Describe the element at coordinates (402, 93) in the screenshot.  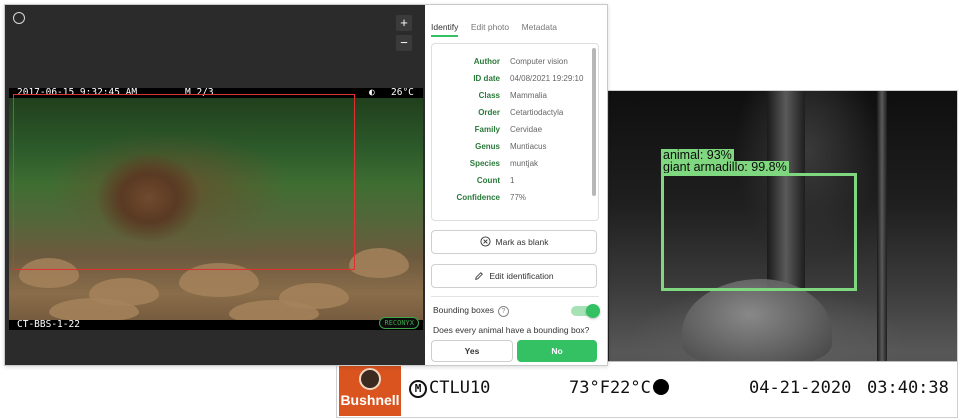
I see `photo-temperature: 26°C` at that location.